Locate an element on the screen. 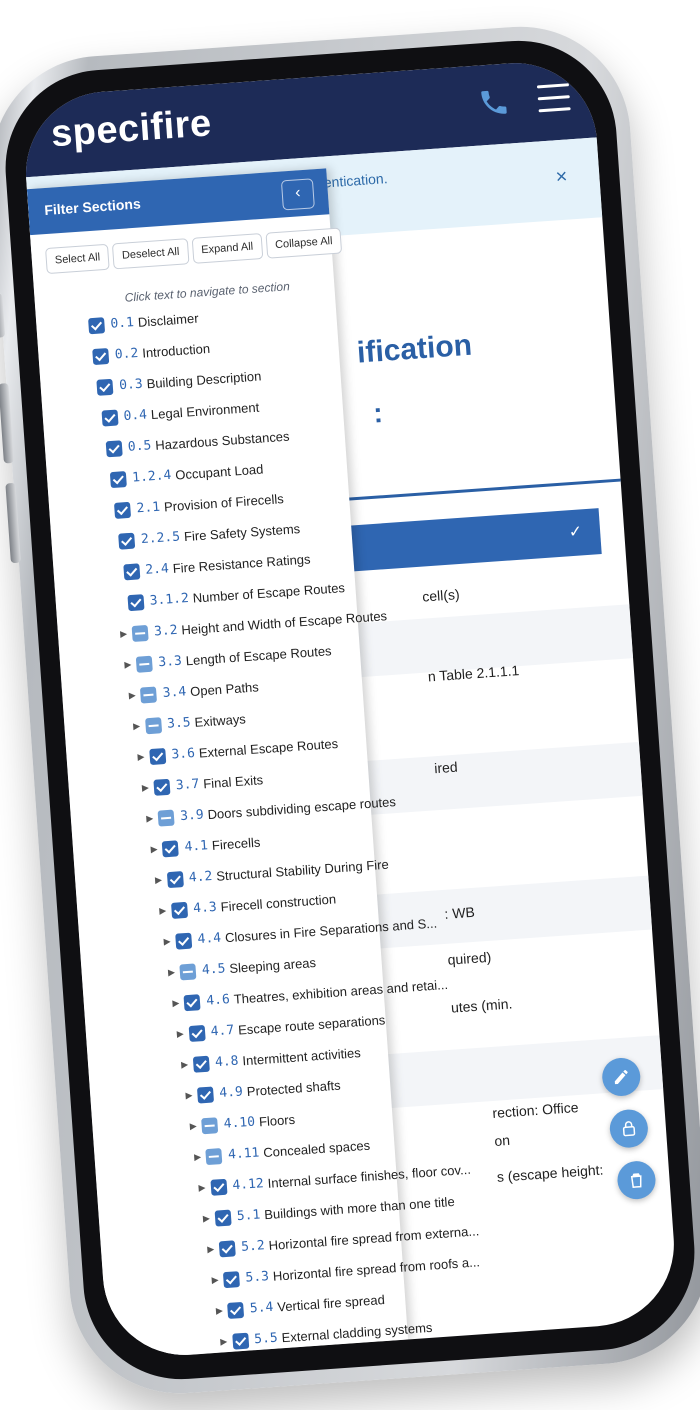  tree-item: ▶ 4.5 Sleeping areas is located at coordinates (241, 969).